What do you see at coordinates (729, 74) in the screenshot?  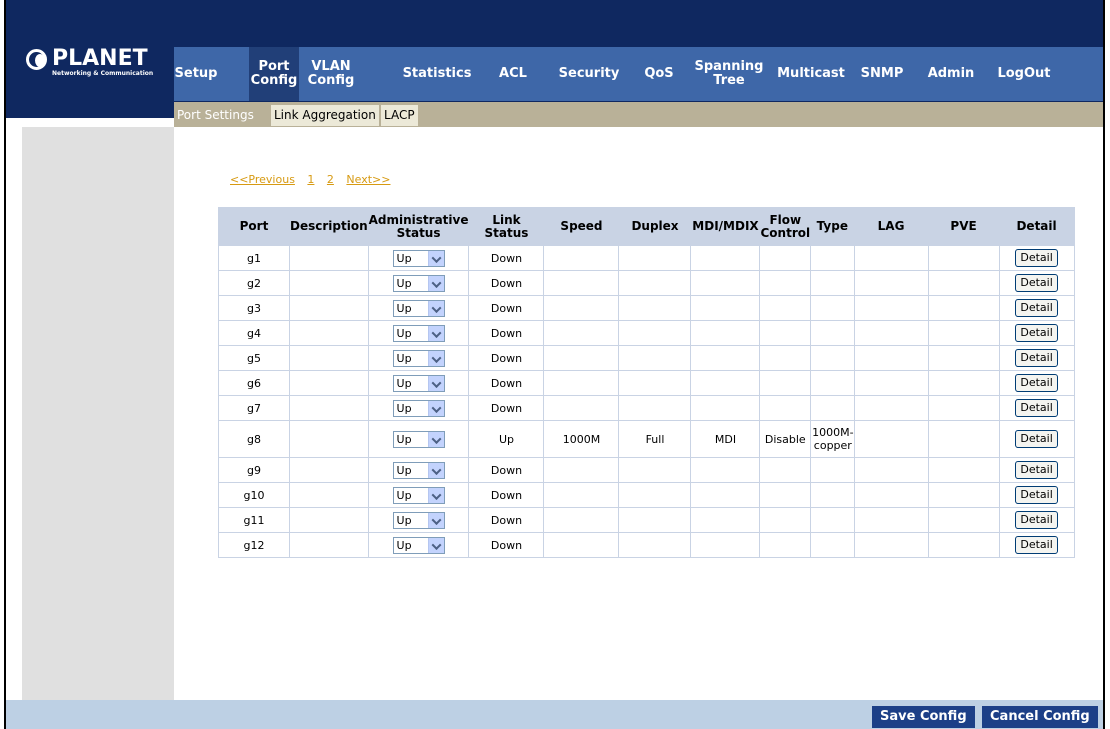 I see `nav-spanning-tree: Spanning Tree` at bounding box center [729, 74].